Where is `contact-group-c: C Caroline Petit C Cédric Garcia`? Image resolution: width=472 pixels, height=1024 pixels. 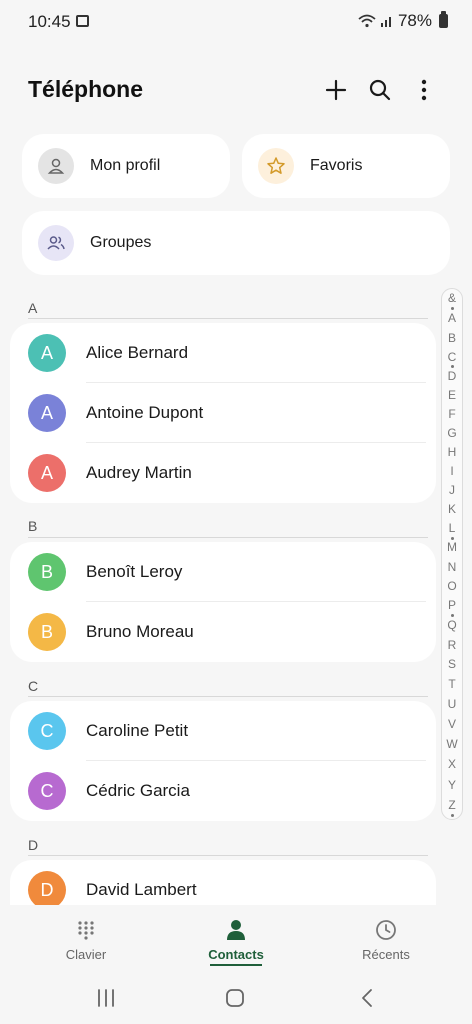 contact-group-c: C Caroline Petit C Cédric Garcia is located at coordinates (223, 761).